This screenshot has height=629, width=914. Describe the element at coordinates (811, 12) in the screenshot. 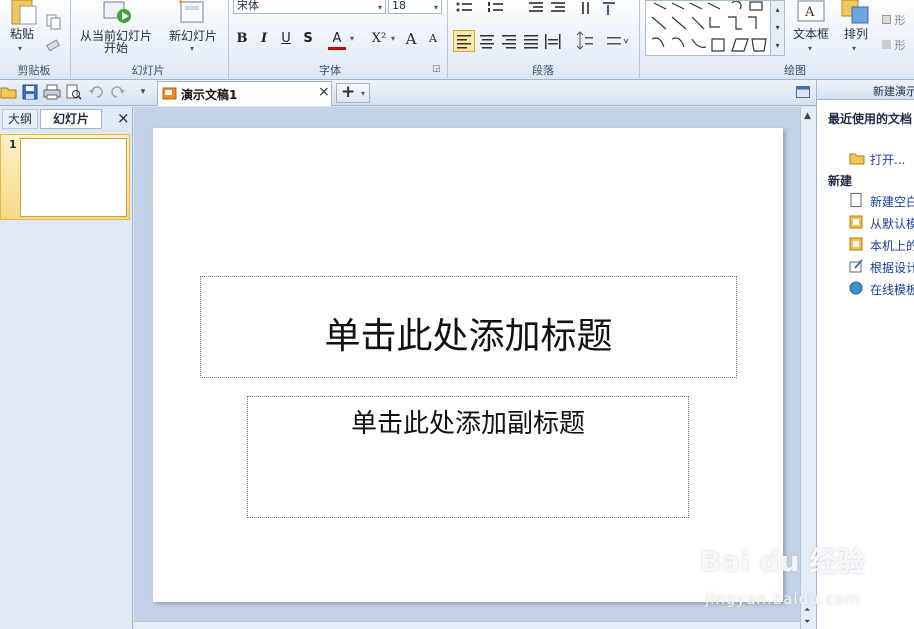

I see `textbox-icon: A` at that location.